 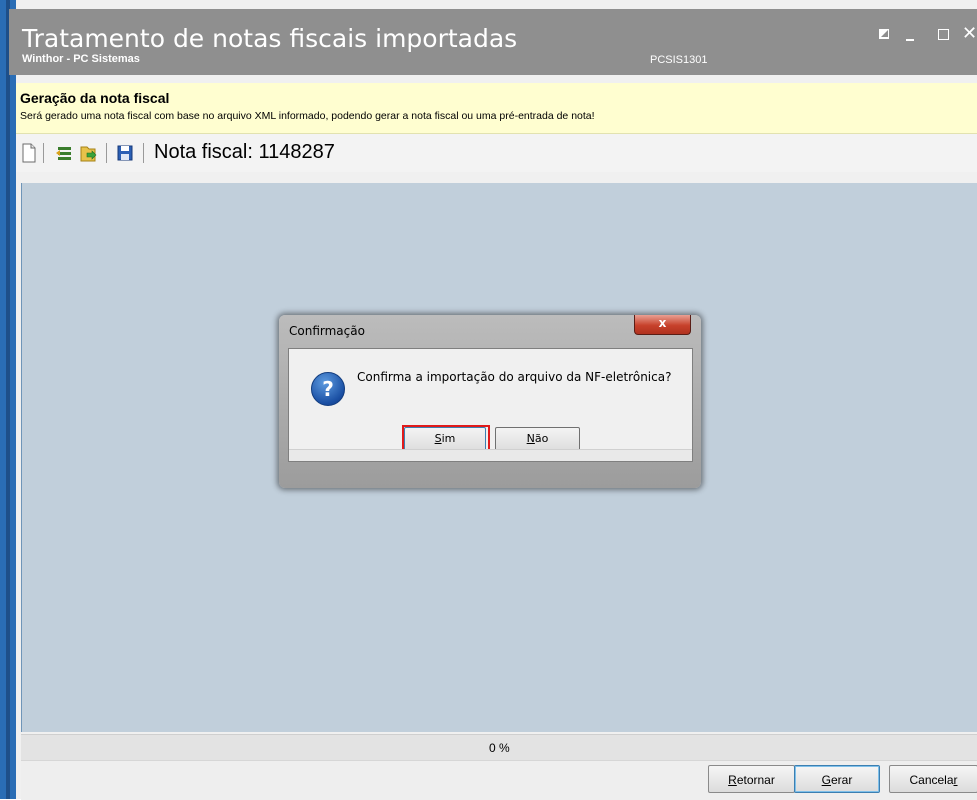 I want to click on progress-text: 0 %, so click(x=499, y=748).